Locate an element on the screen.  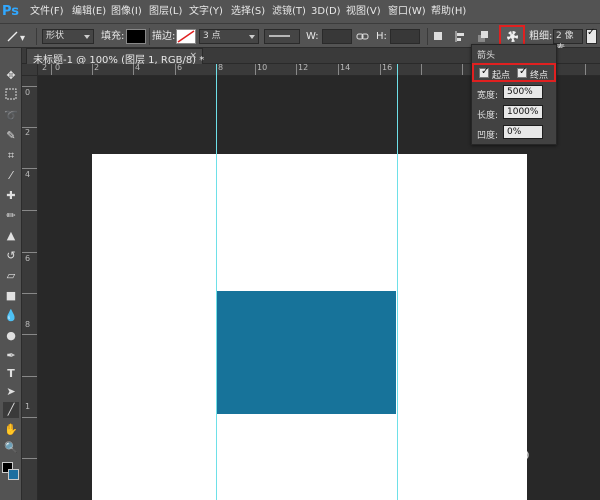
ruler-number: 12 is located at coordinates (303, 68).